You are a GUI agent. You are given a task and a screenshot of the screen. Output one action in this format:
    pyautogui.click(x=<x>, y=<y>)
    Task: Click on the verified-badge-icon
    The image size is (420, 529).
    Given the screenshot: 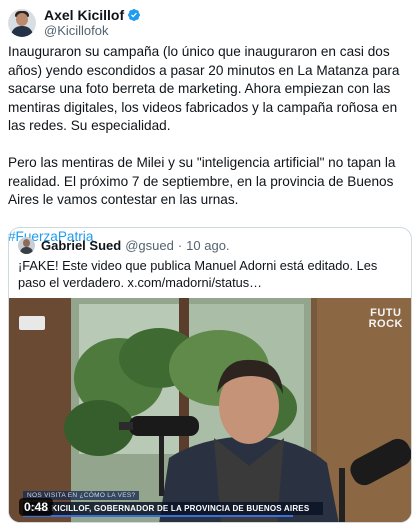 What is the action you would take?
    pyautogui.click(x=134, y=15)
    